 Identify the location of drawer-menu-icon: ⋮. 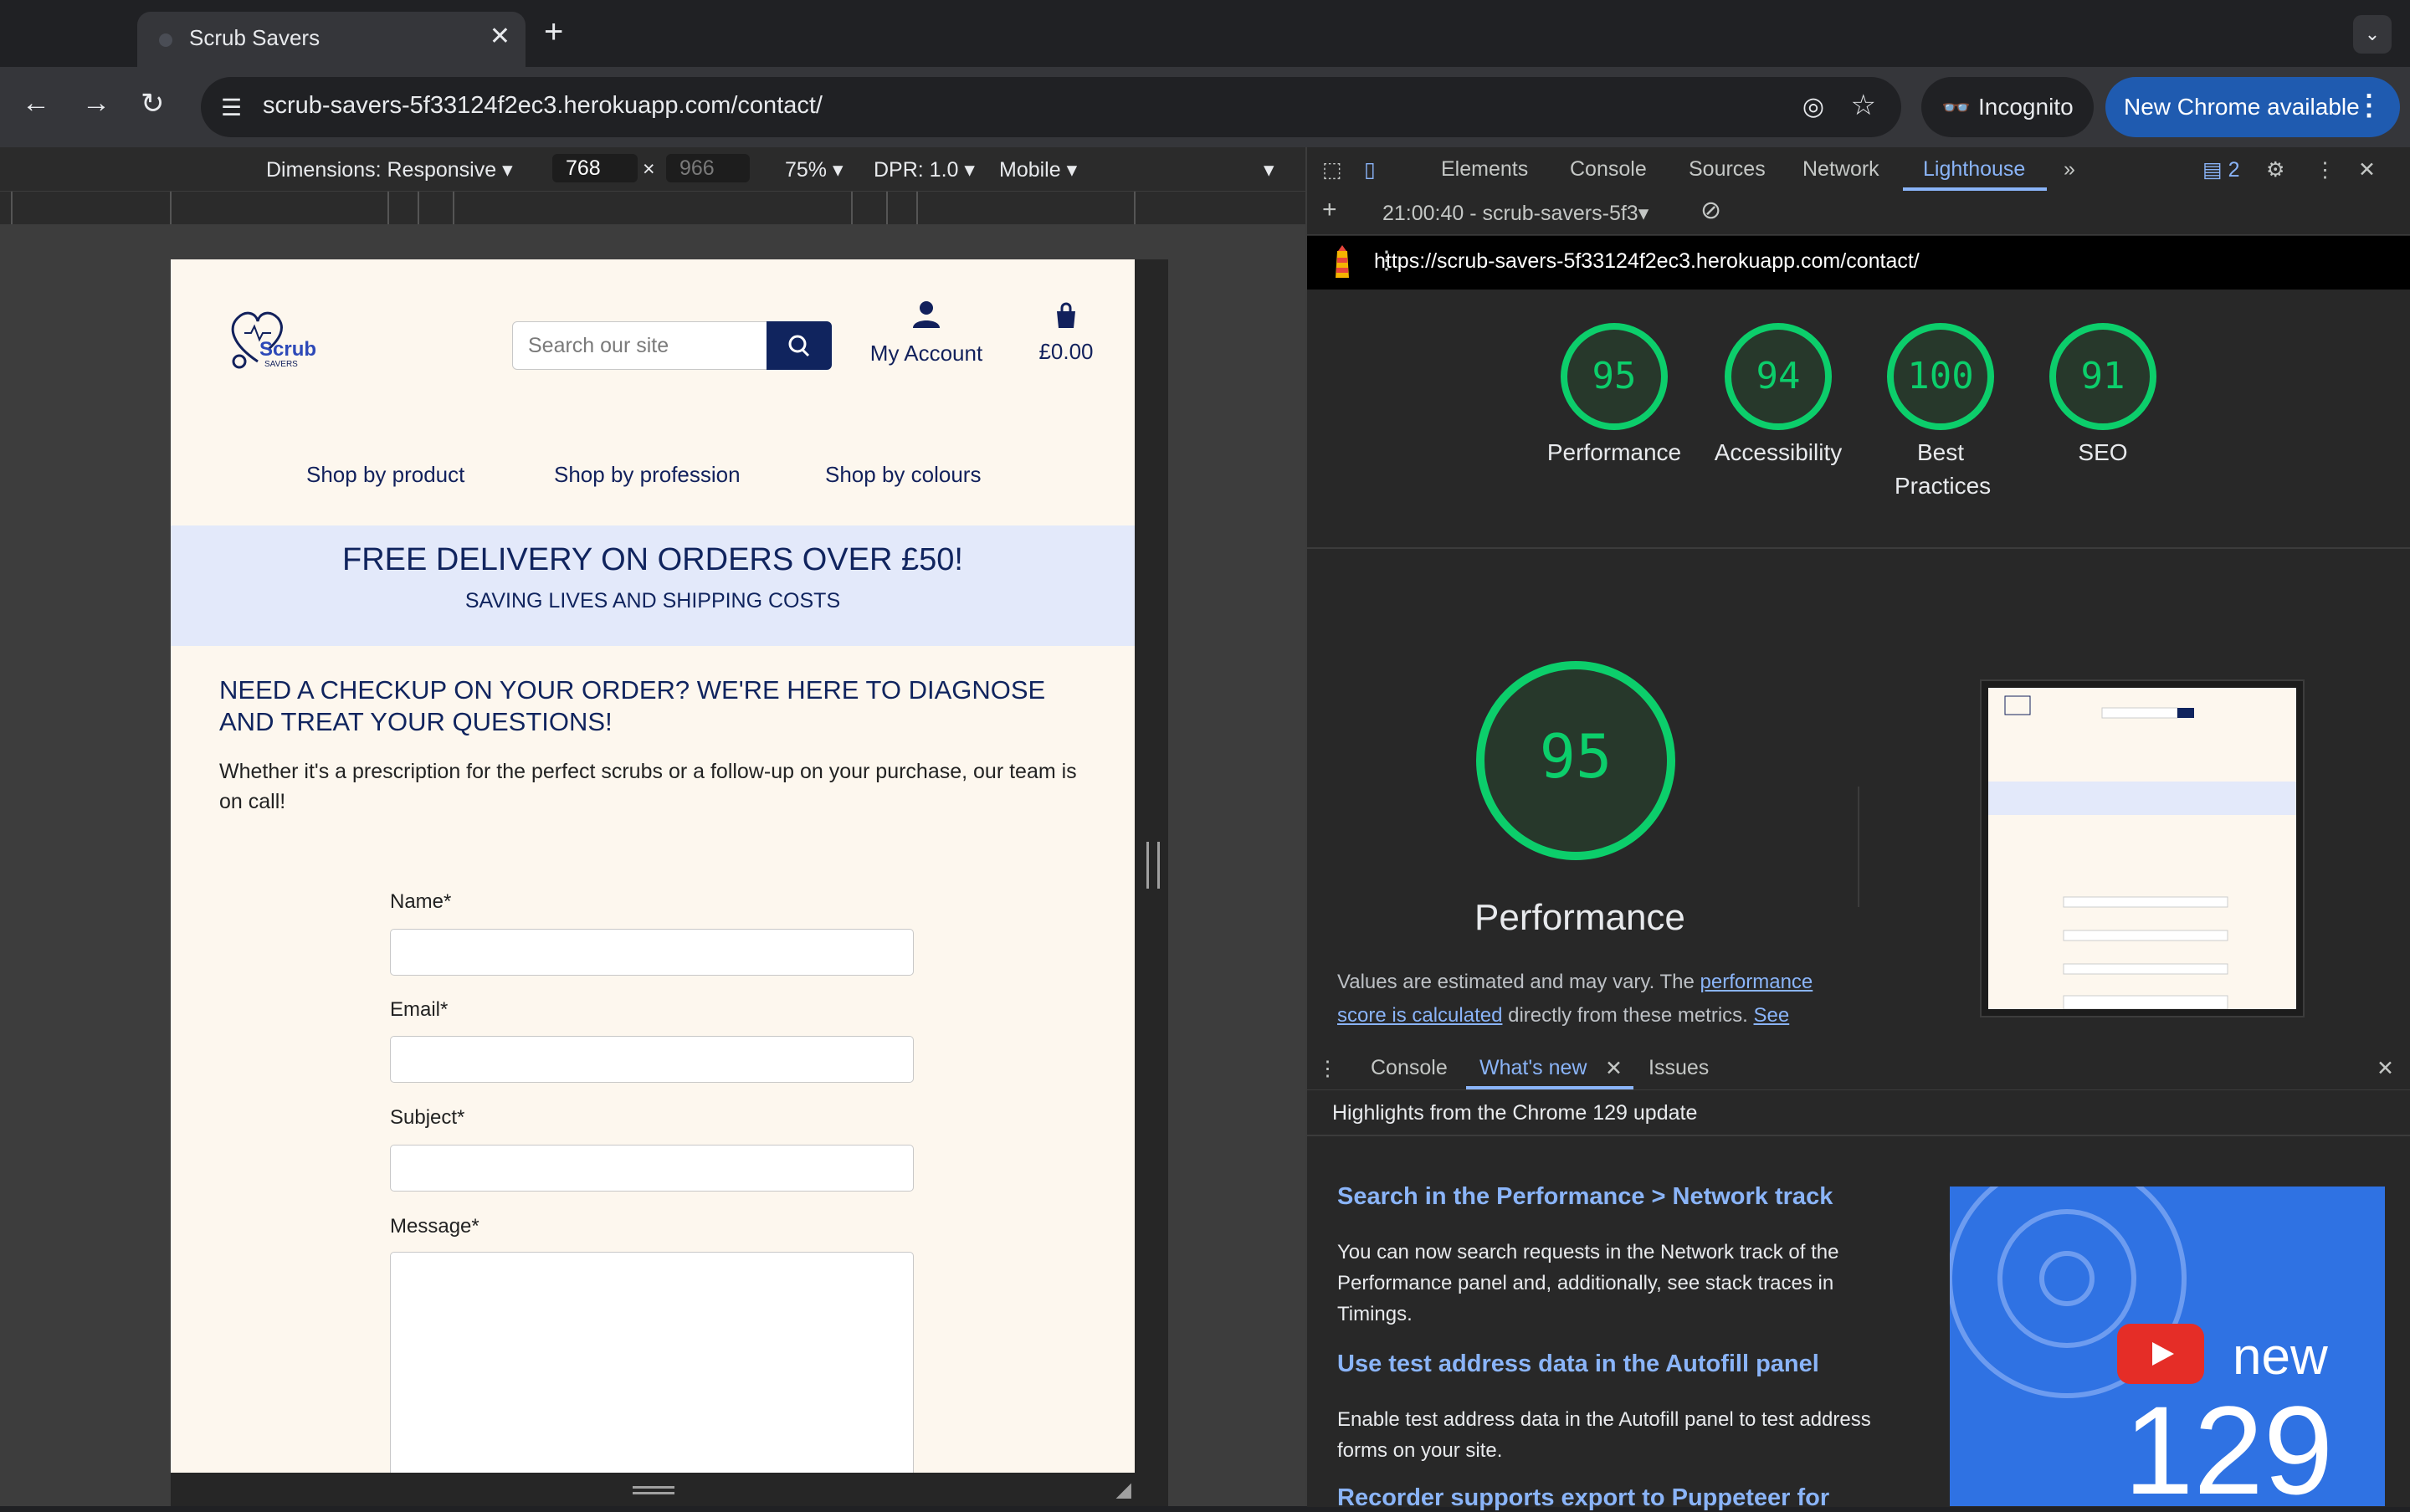
(1327, 1068).